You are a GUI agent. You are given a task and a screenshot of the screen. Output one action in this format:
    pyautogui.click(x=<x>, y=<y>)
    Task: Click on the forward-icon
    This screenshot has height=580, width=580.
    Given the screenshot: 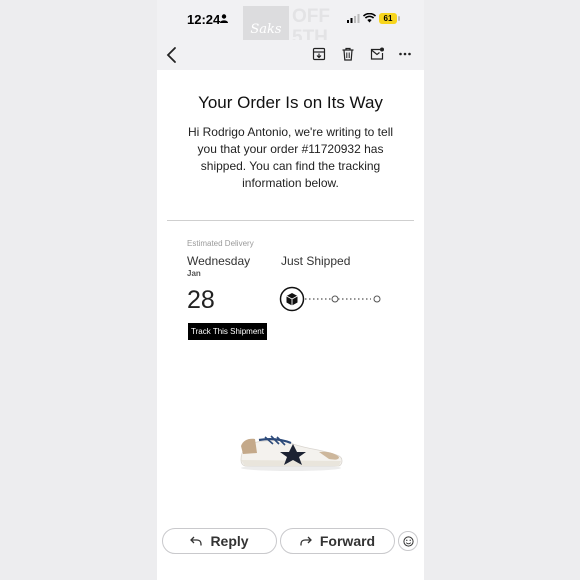 What is the action you would take?
    pyautogui.click(x=306, y=541)
    